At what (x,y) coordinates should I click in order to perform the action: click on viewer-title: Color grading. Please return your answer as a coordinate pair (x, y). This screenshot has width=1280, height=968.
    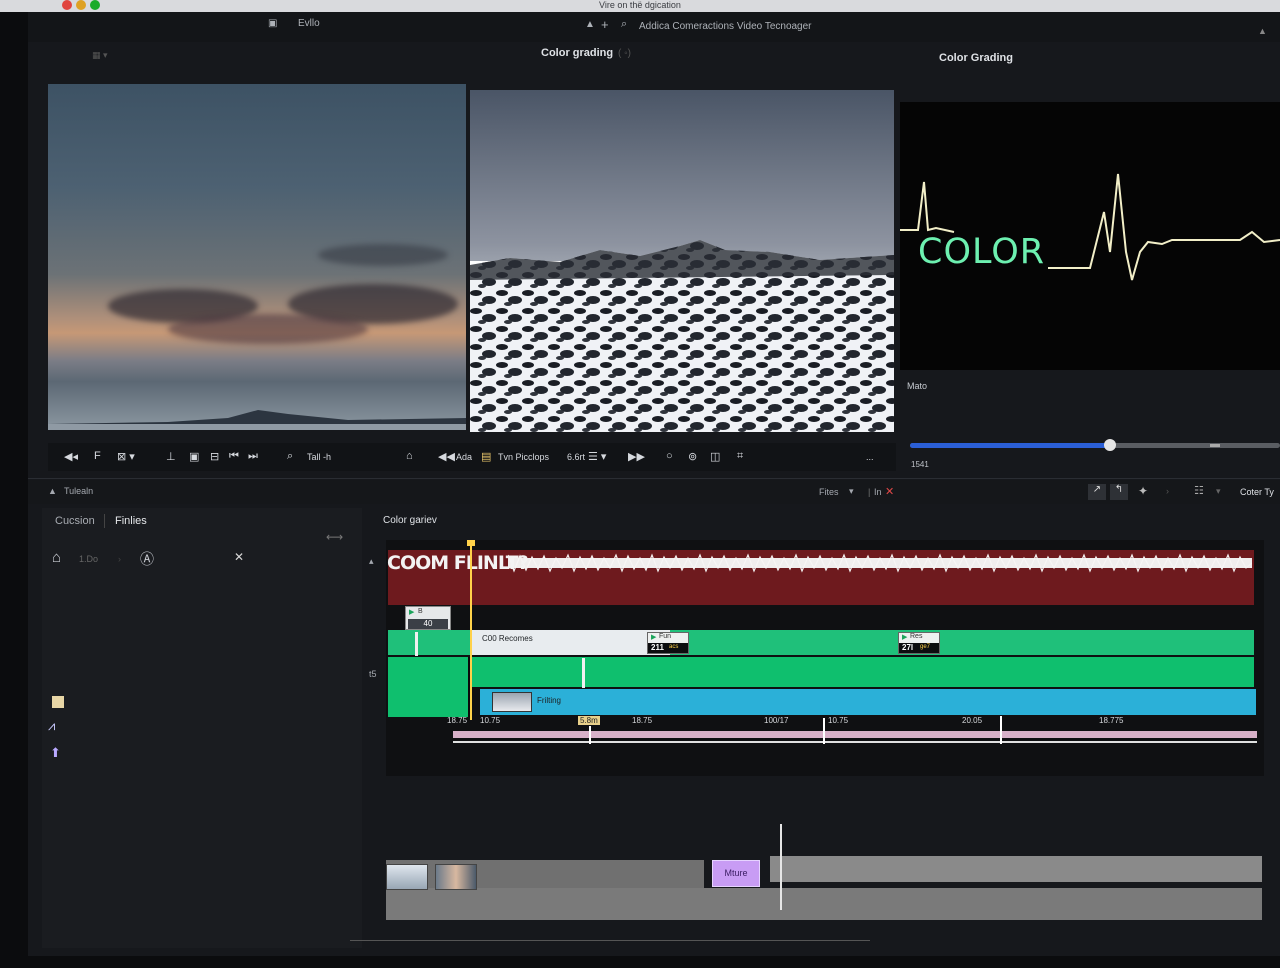
    Looking at the image, I should click on (577, 53).